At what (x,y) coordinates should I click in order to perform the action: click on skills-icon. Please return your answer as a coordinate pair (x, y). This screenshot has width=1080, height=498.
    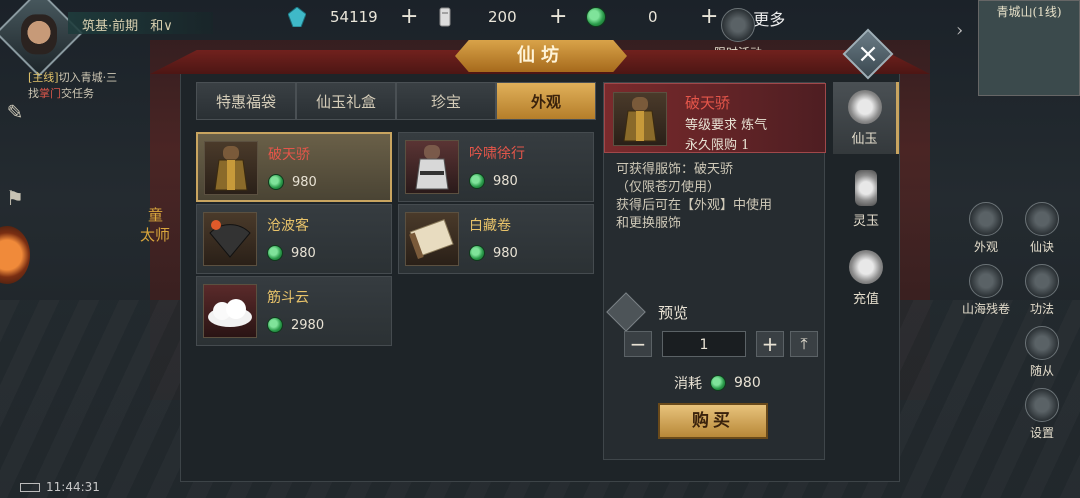
    Looking at the image, I should click on (1042, 281).